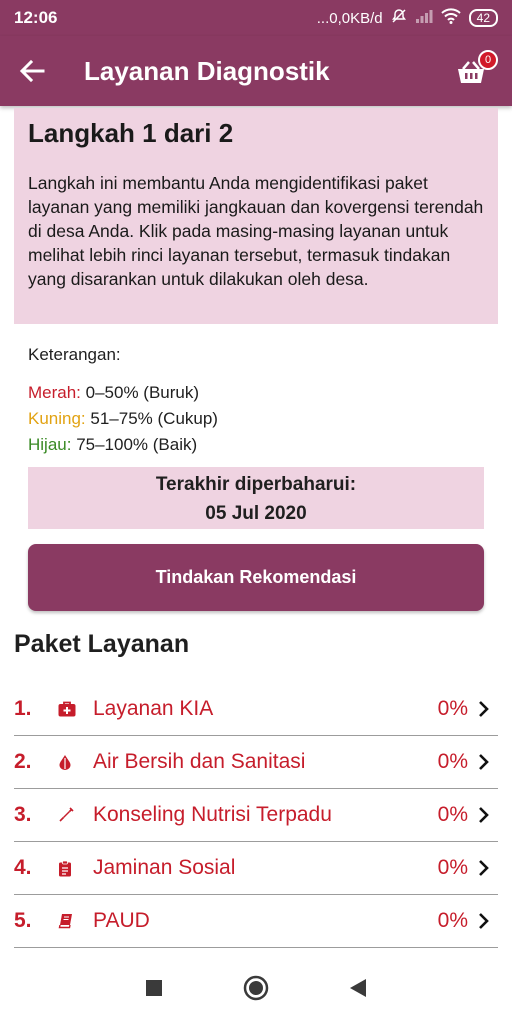  What do you see at coordinates (256, 709) in the screenshot?
I see `service-item-kia: 1. Layanan KIA 0%` at bounding box center [256, 709].